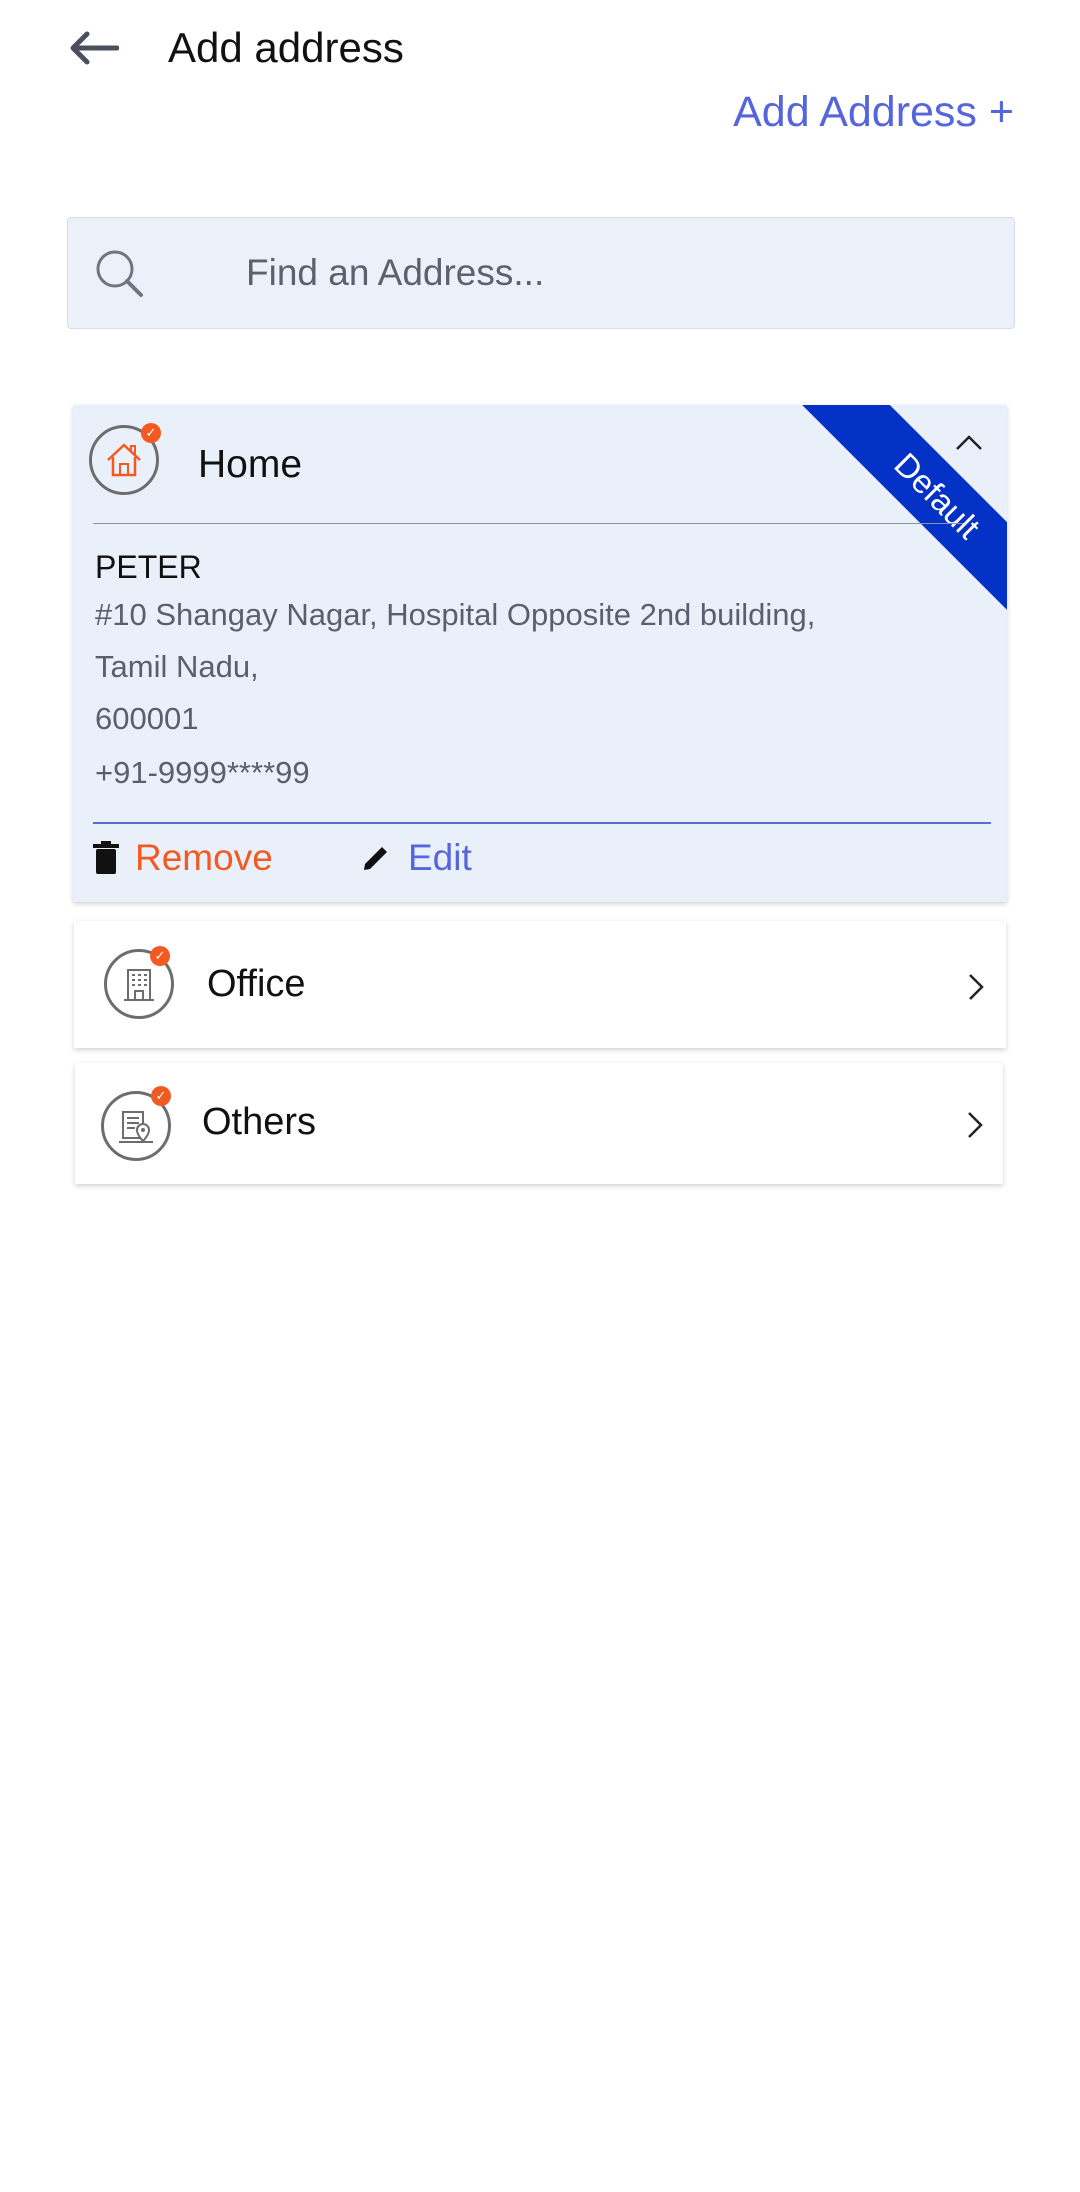  Describe the element at coordinates (250, 464) in the screenshot. I see `address-label: Home` at that location.